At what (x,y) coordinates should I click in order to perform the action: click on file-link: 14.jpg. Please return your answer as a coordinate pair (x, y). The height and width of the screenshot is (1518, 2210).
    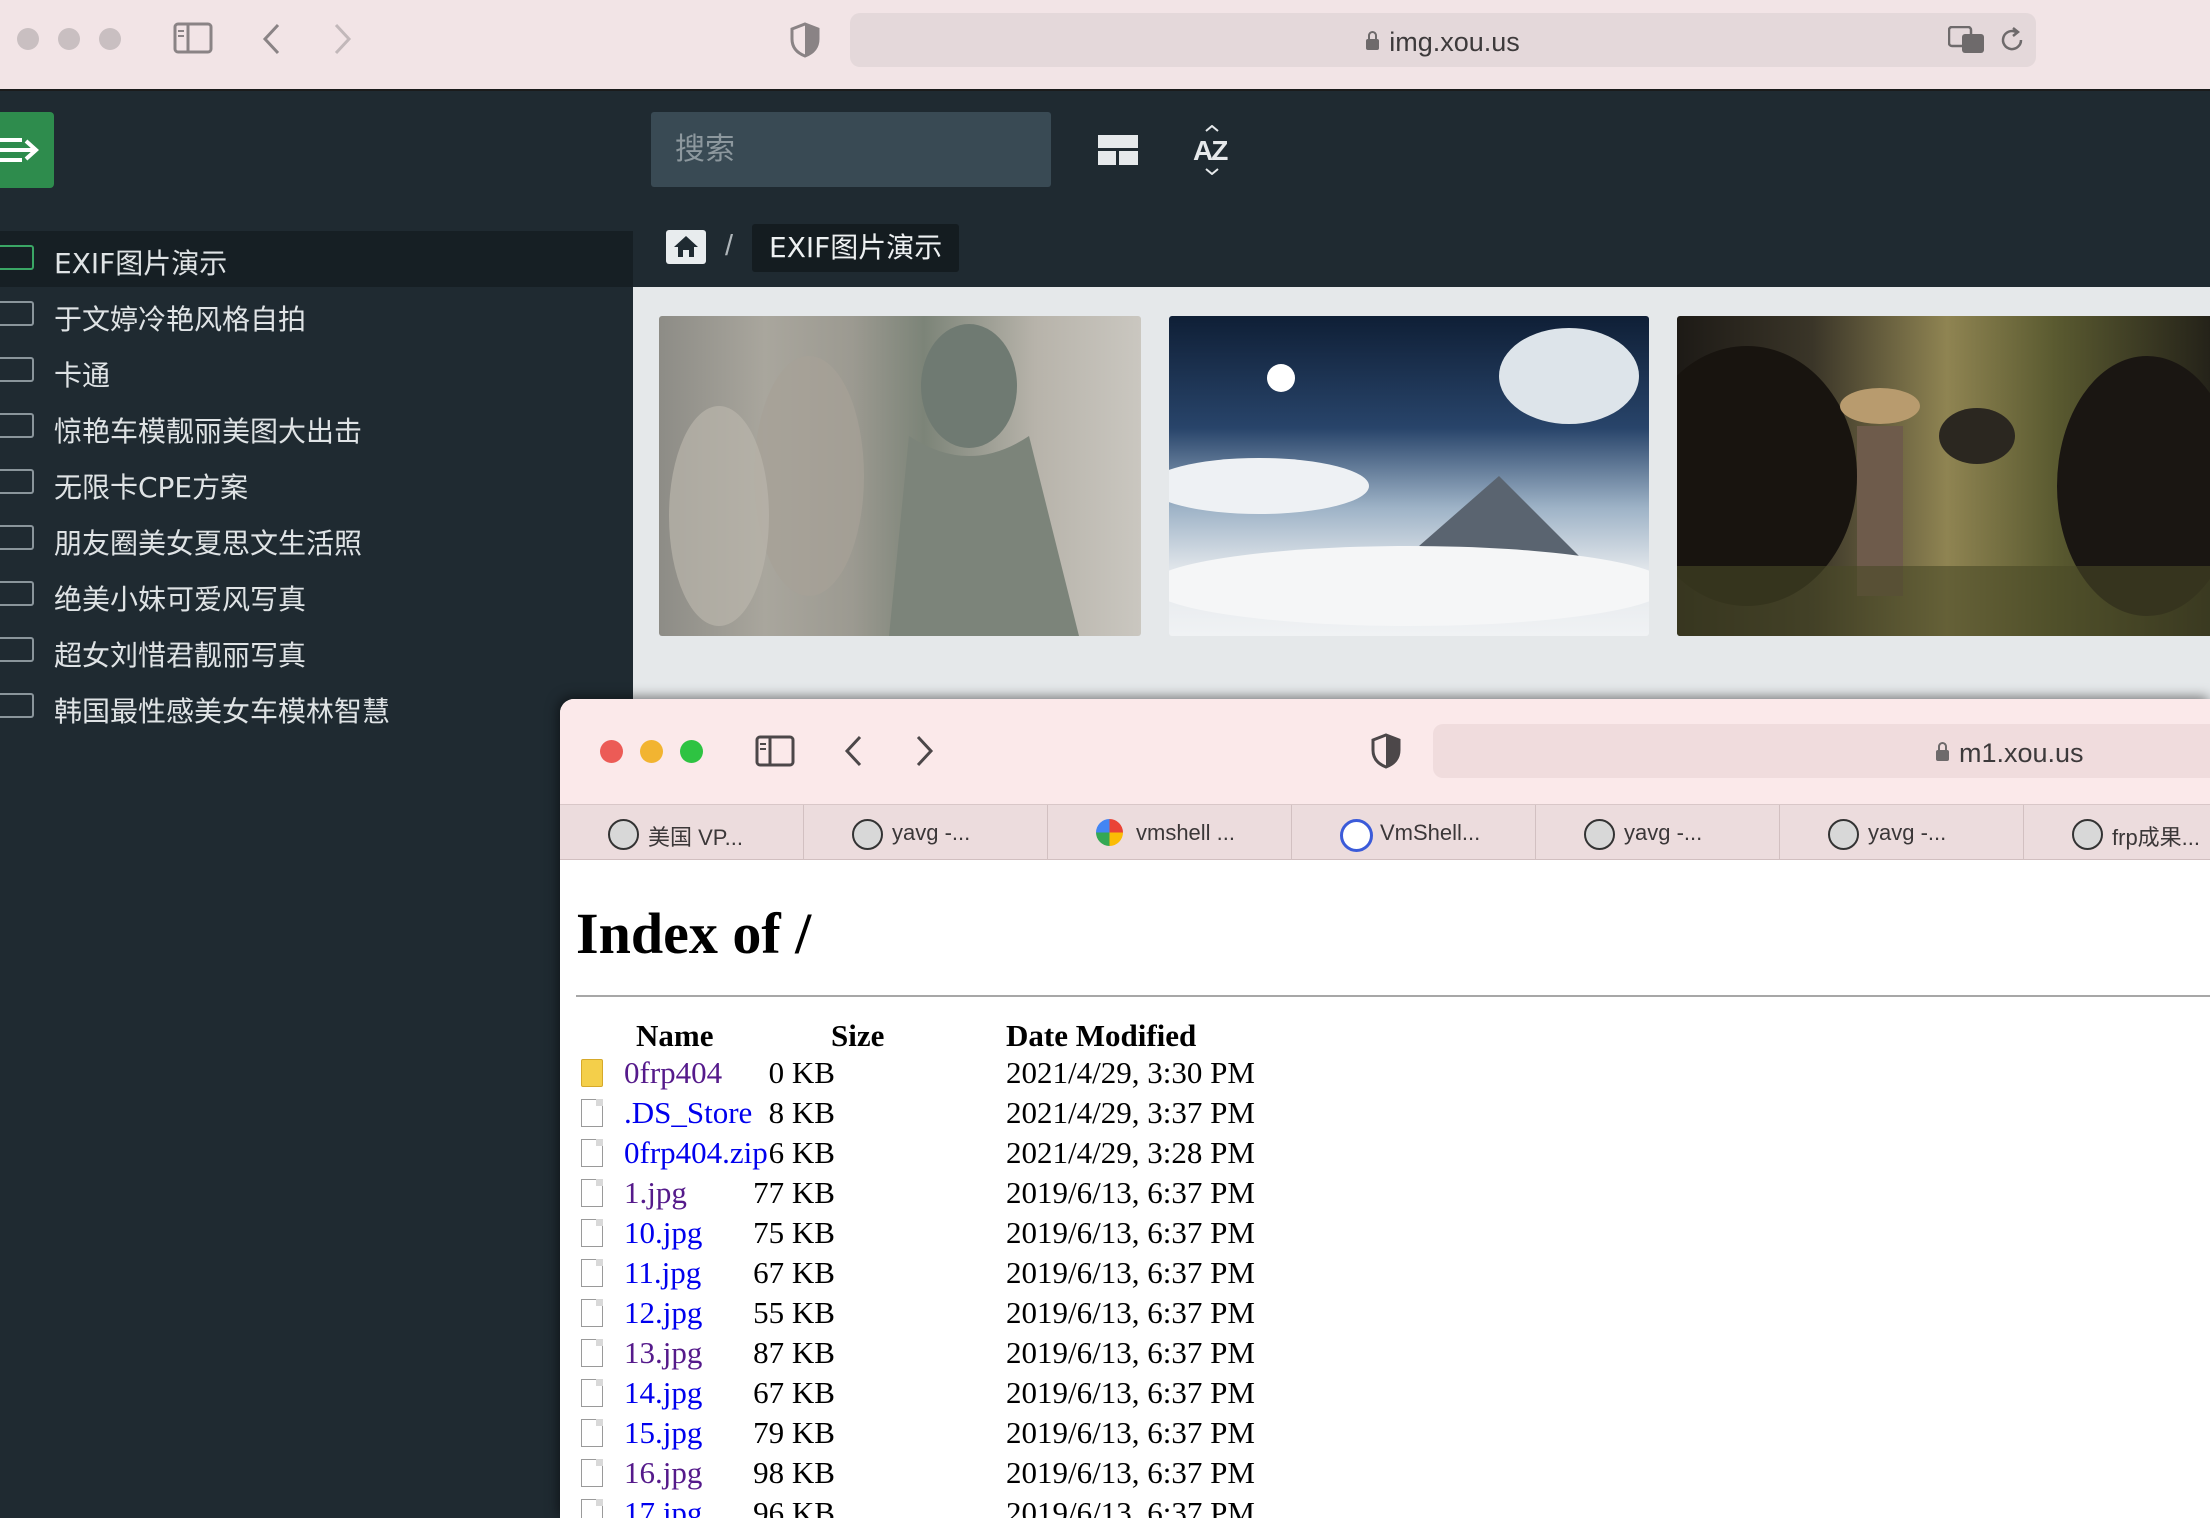
    Looking at the image, I should click on (663, 1393).